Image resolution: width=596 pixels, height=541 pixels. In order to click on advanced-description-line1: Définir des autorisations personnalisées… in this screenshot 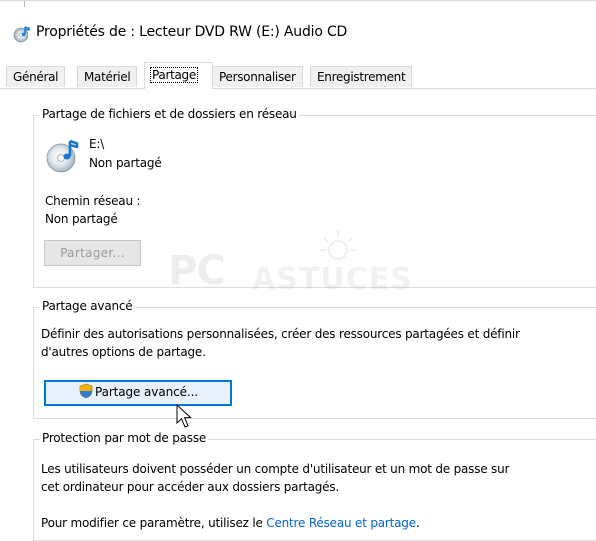, I will do `click(280, 334)`.